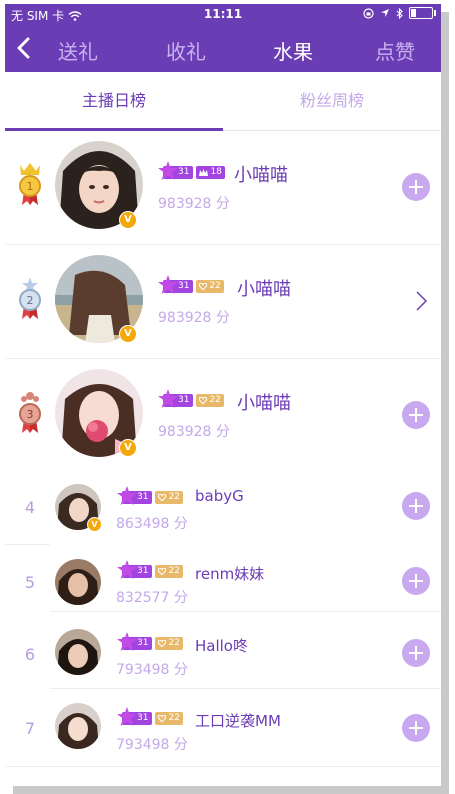 Image resolution: width=455 pixels, height=794 pixels. Describe the element at coordinates (78, 50) in the screenshot. I see `tab-gift-sent: 送礼` at that location.